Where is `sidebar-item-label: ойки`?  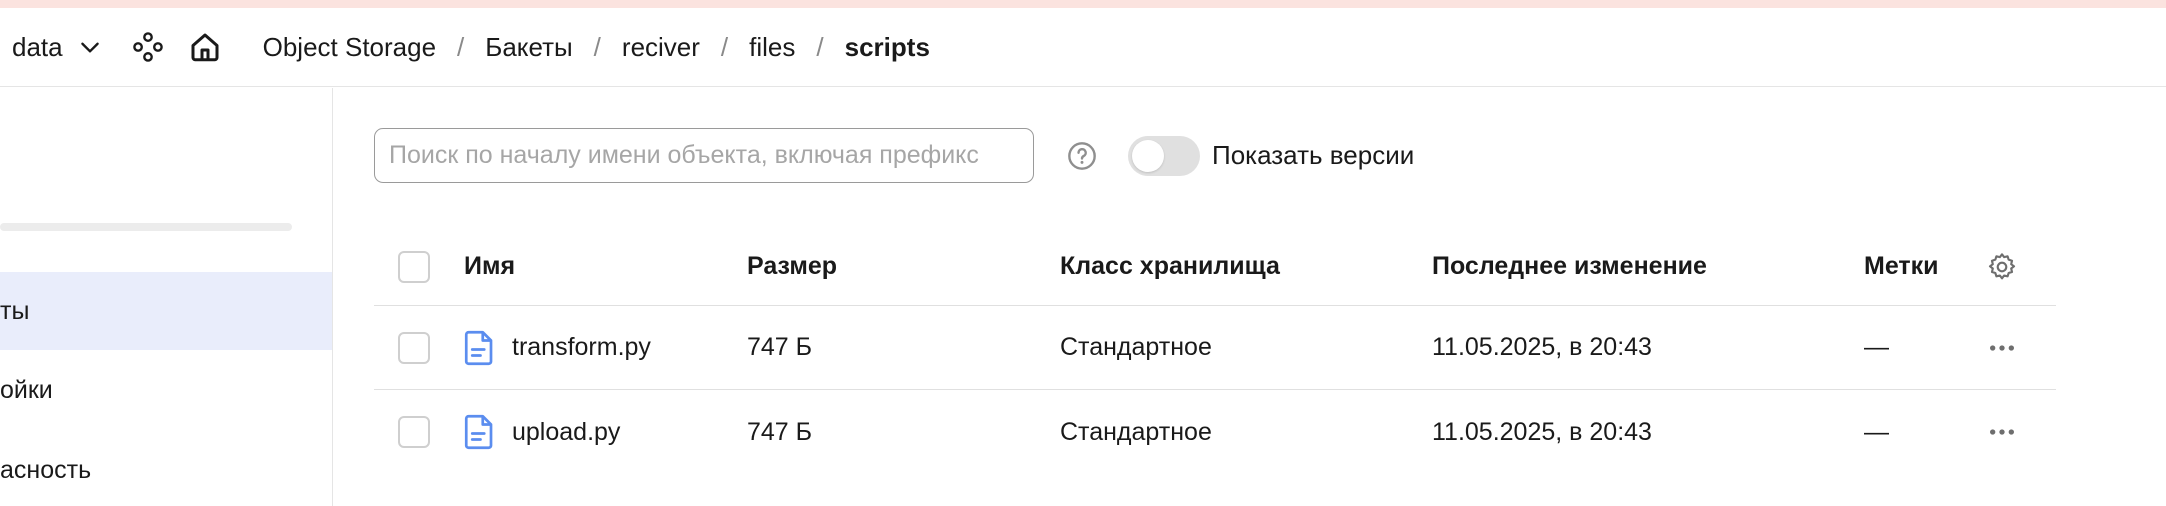 sidebar-item-label: ойки is located at coordinates (26, 389).